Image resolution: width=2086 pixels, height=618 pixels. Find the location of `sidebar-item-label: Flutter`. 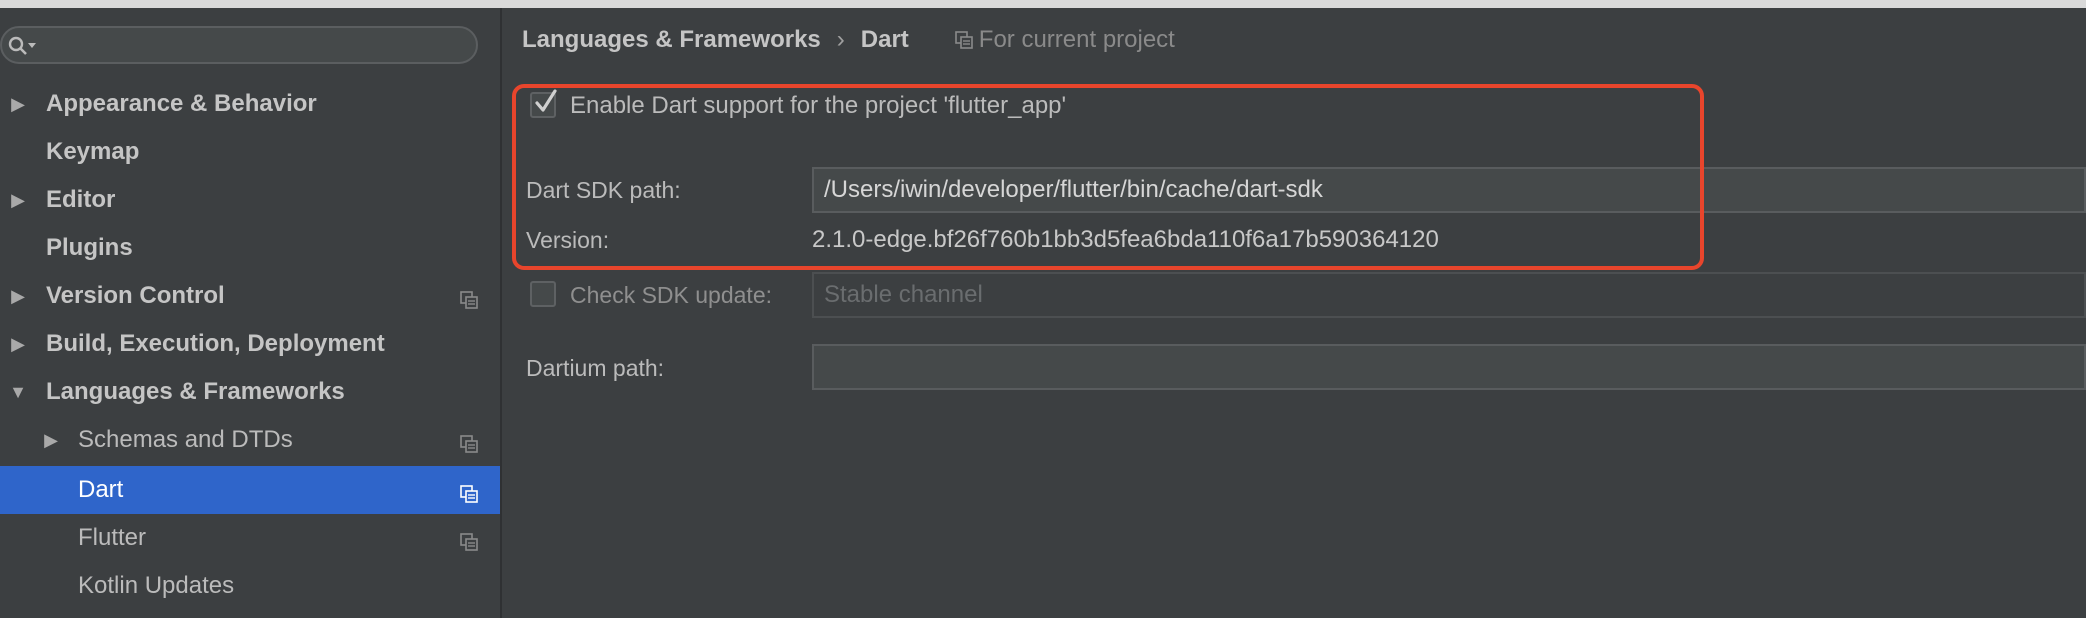

sidebar-item-label: Flutter is located at coordinates (112, 537).